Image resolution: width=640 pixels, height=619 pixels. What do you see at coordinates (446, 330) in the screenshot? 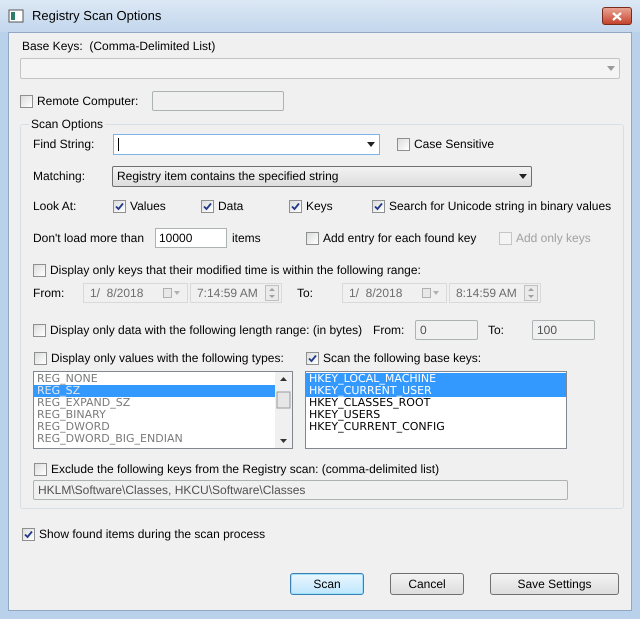
I see `length-from-field: 0` at bounding box center [446, 330].